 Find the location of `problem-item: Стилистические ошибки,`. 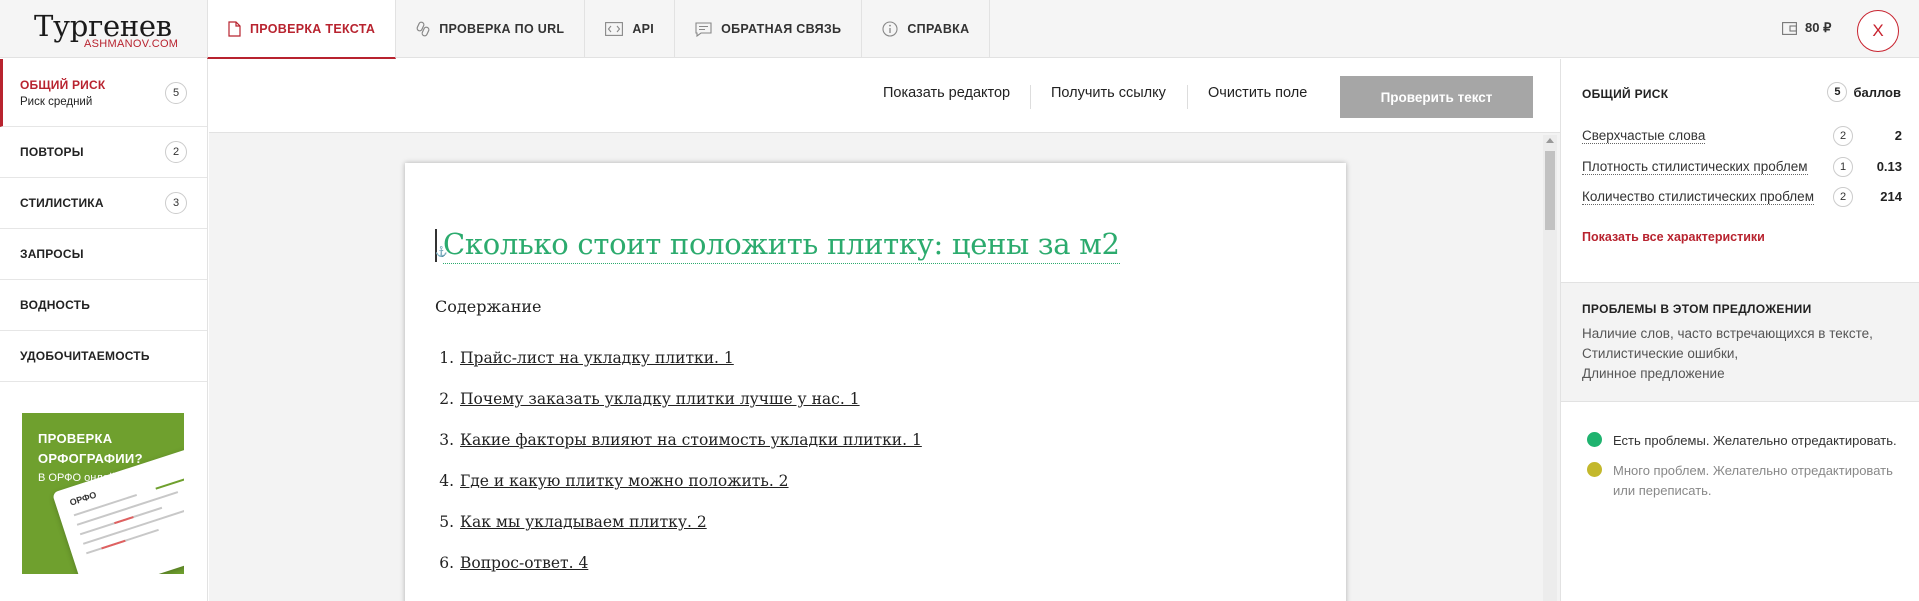

problem-item: Стилистические ошибки, is located at coordinates (1660, 353).